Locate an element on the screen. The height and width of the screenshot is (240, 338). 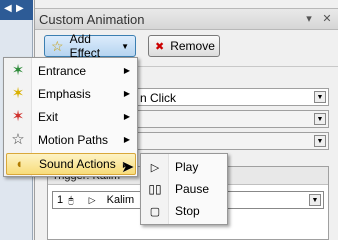
row-label: Kalim is located at coordinates (120, 200).